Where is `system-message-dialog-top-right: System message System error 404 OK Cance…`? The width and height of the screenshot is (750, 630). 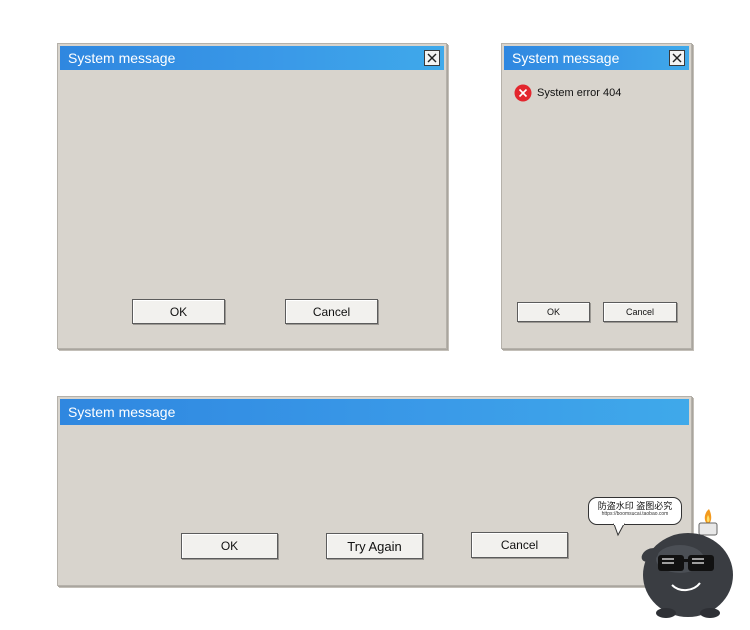 system-message-dialog-top-right: System message System error 404 OK Cance… is located at coordinates (596, 196).